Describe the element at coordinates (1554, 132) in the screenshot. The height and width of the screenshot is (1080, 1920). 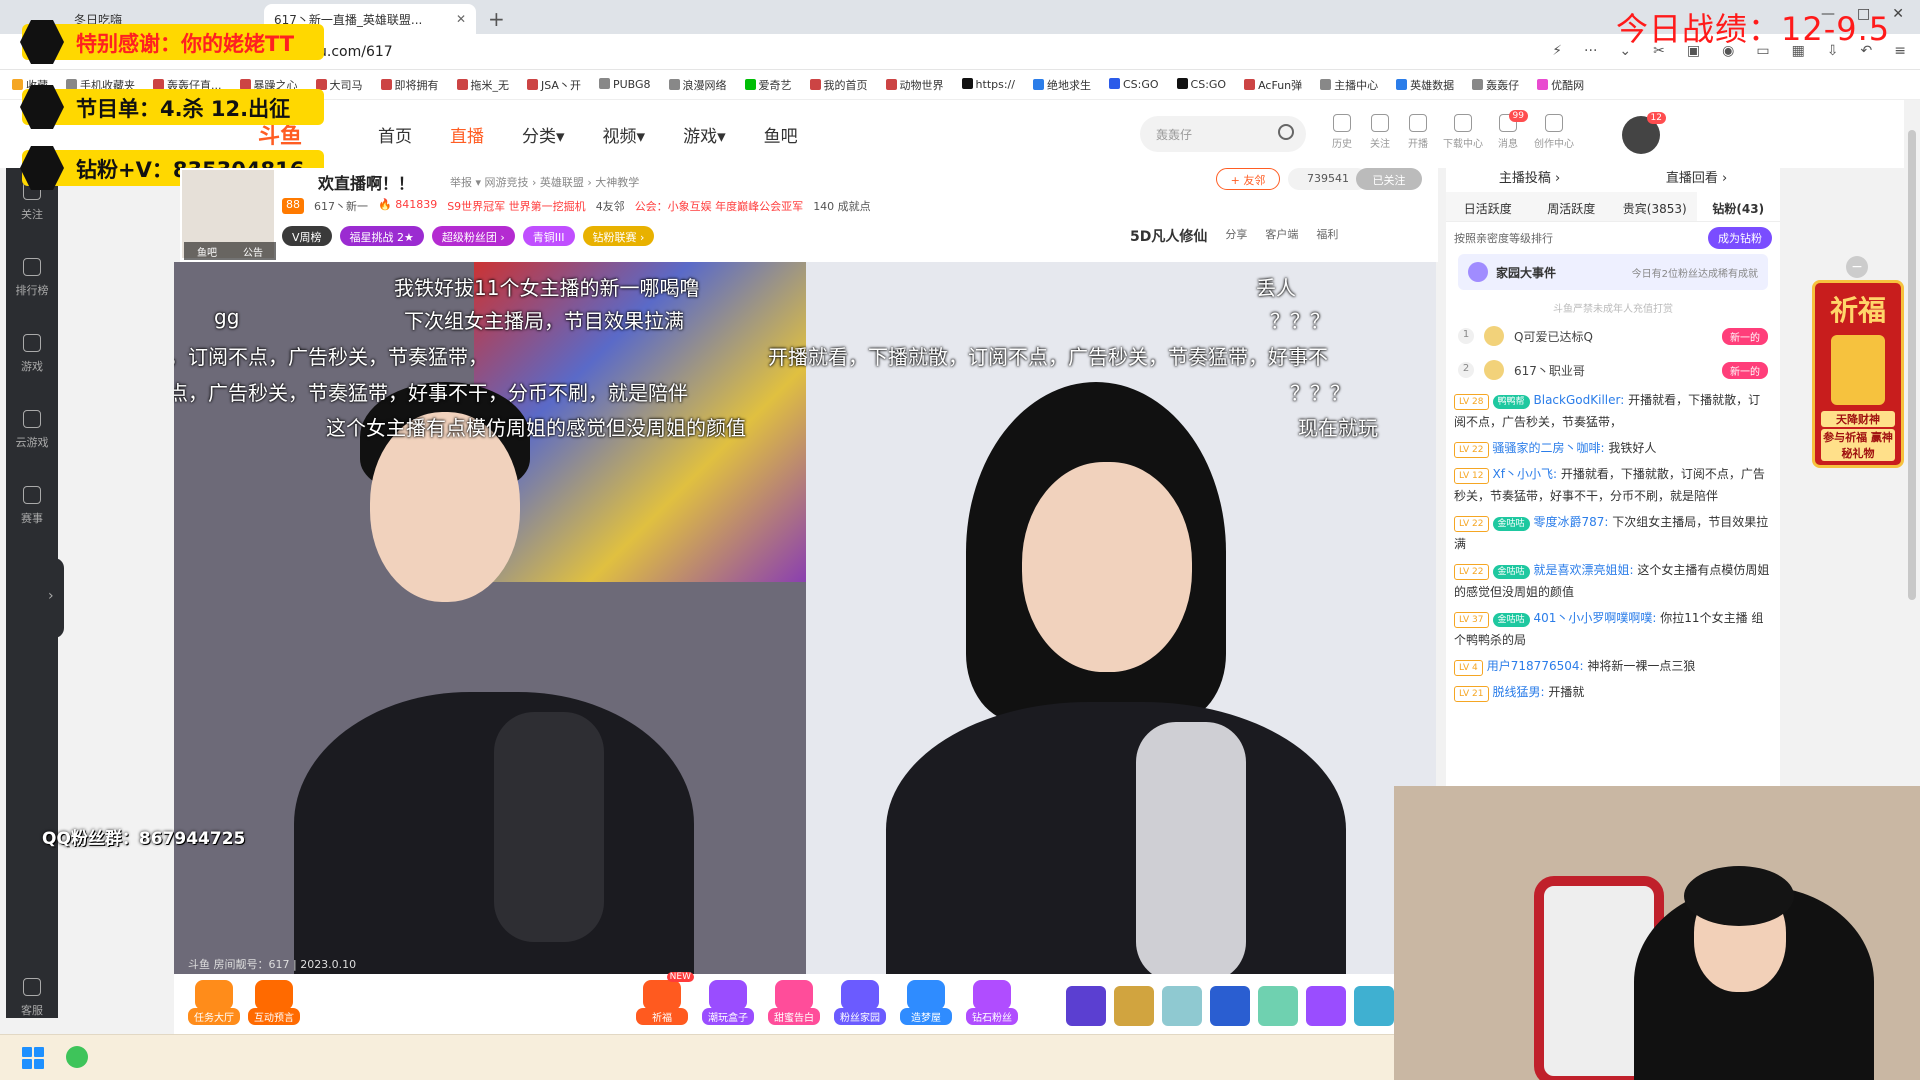
I see `header-creator: 创作中心` at that location.